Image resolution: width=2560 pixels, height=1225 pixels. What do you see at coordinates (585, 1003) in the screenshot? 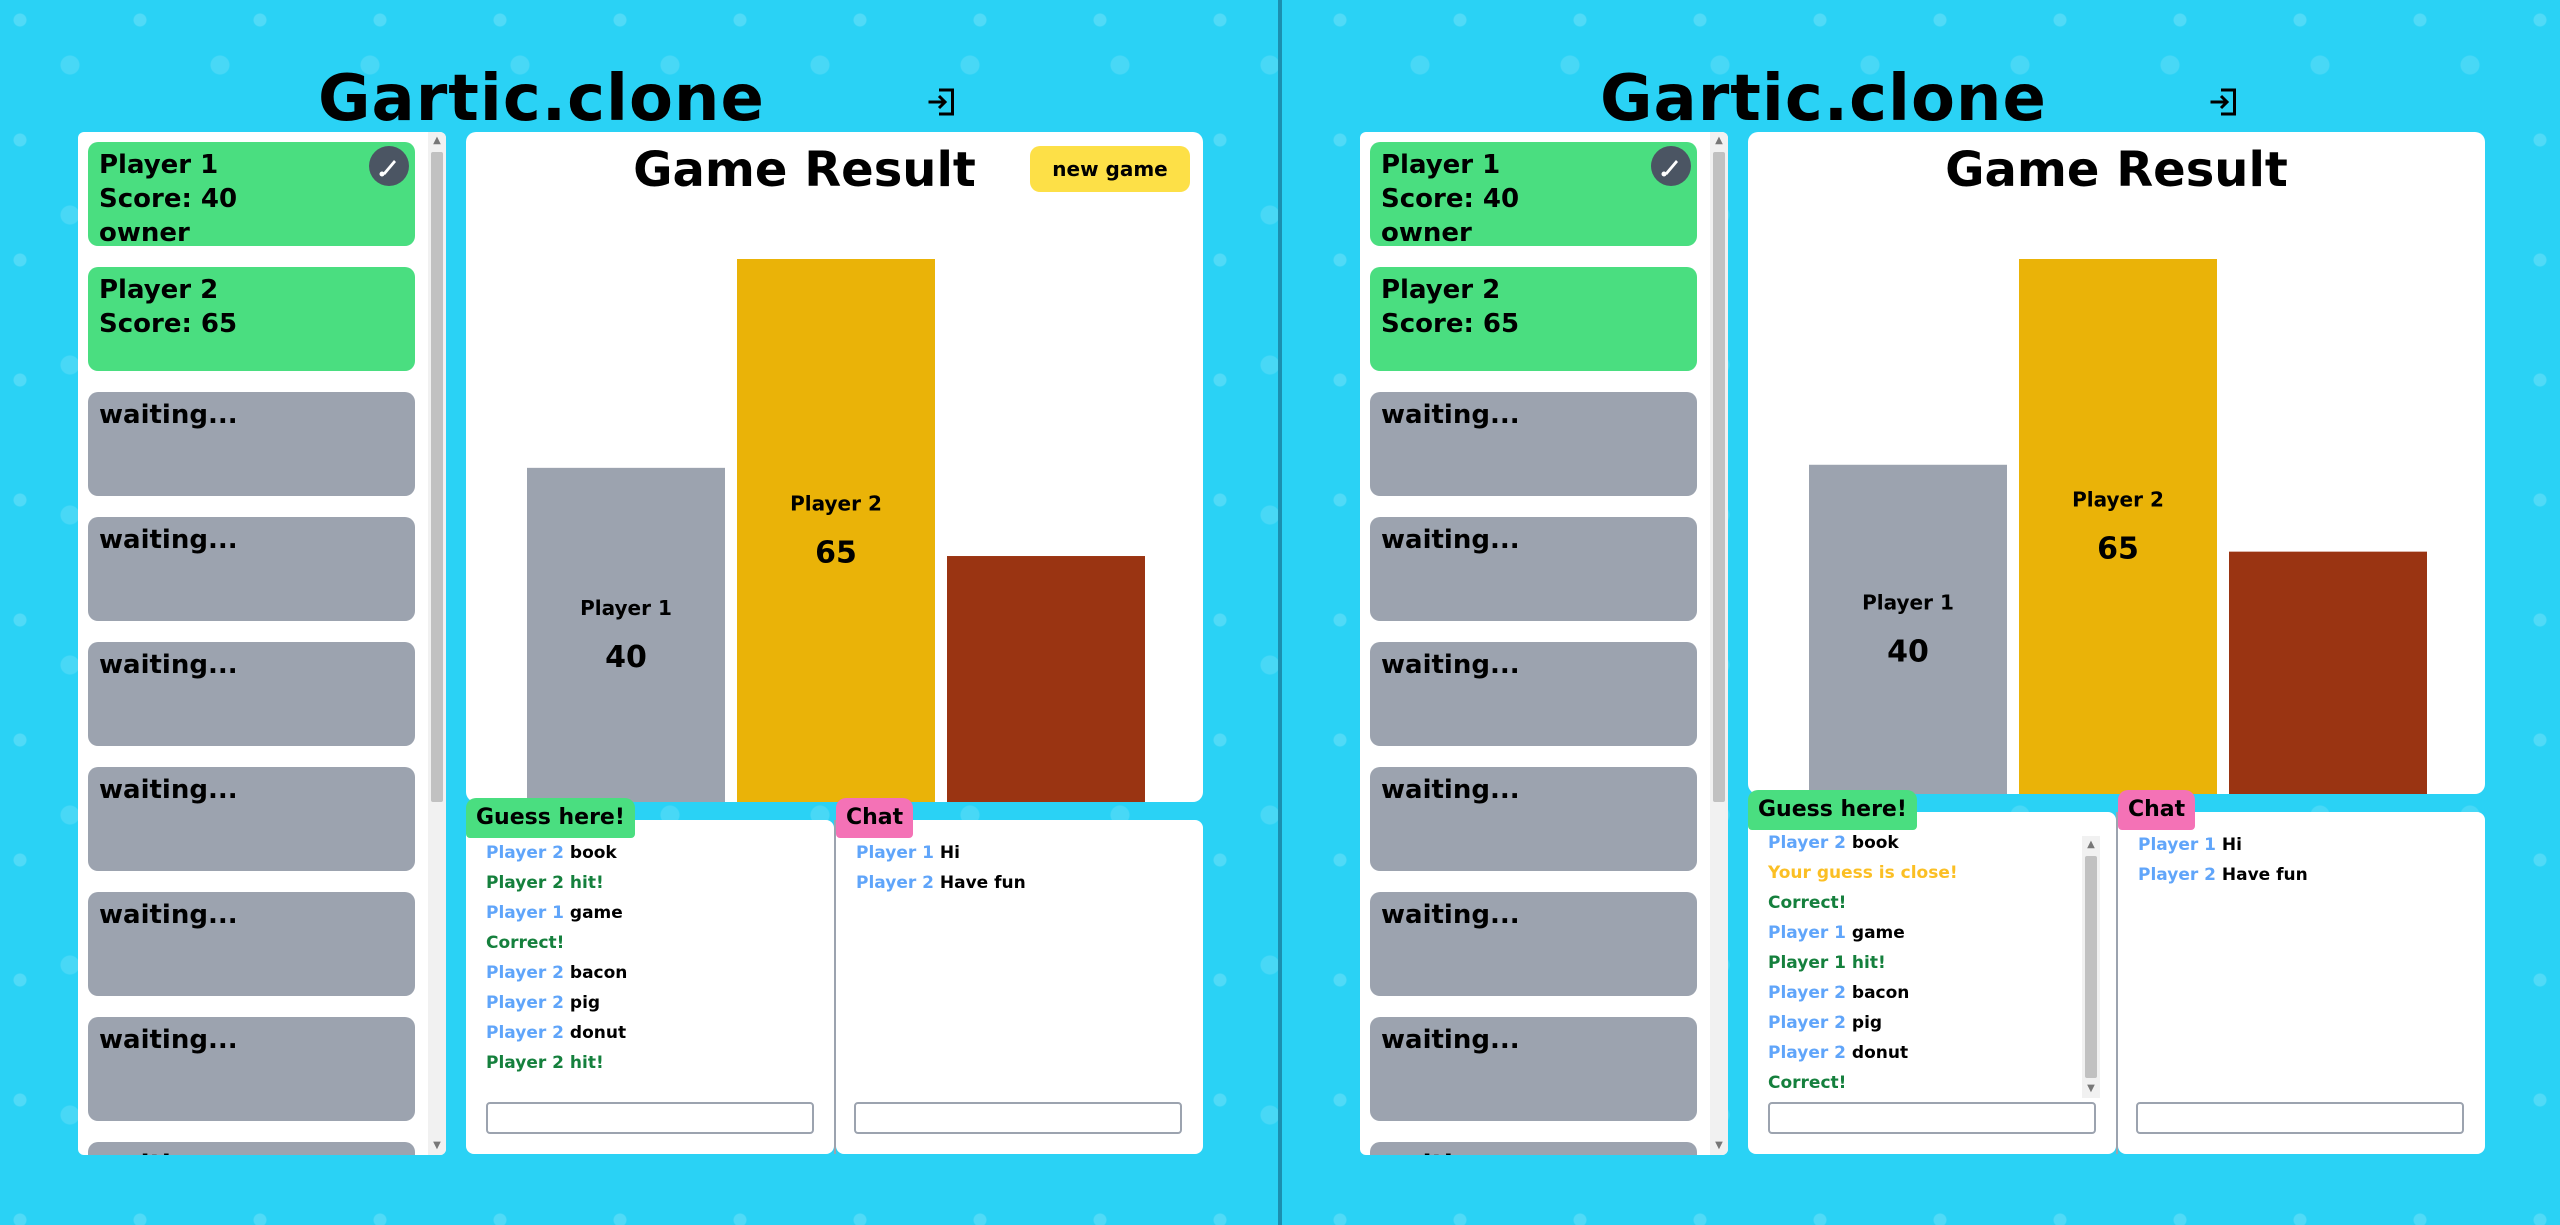
I see `message-text: pig` at bounding box center [585, 1003].